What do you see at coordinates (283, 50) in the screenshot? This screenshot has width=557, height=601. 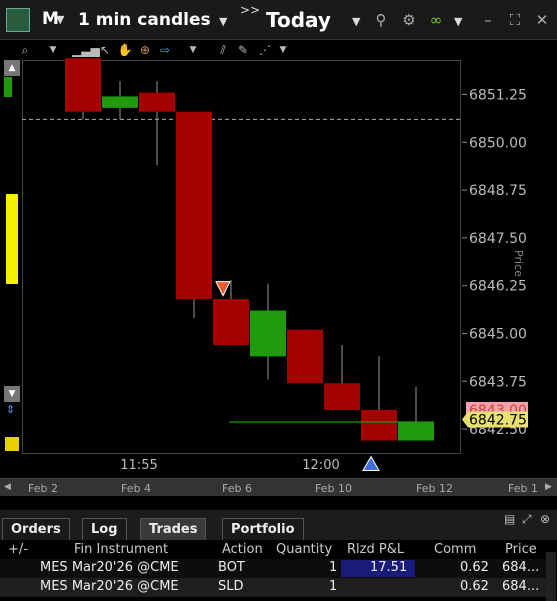 I see `drawing-dropdown-icon: ▼` at bounding box center [283, 50].